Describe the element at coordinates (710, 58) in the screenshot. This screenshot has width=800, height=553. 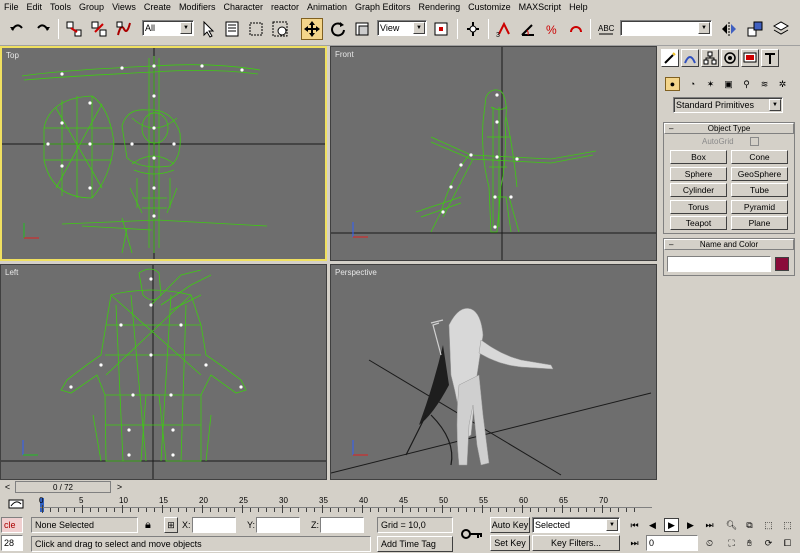
I see `hierarchy-tab-icon` at that location.